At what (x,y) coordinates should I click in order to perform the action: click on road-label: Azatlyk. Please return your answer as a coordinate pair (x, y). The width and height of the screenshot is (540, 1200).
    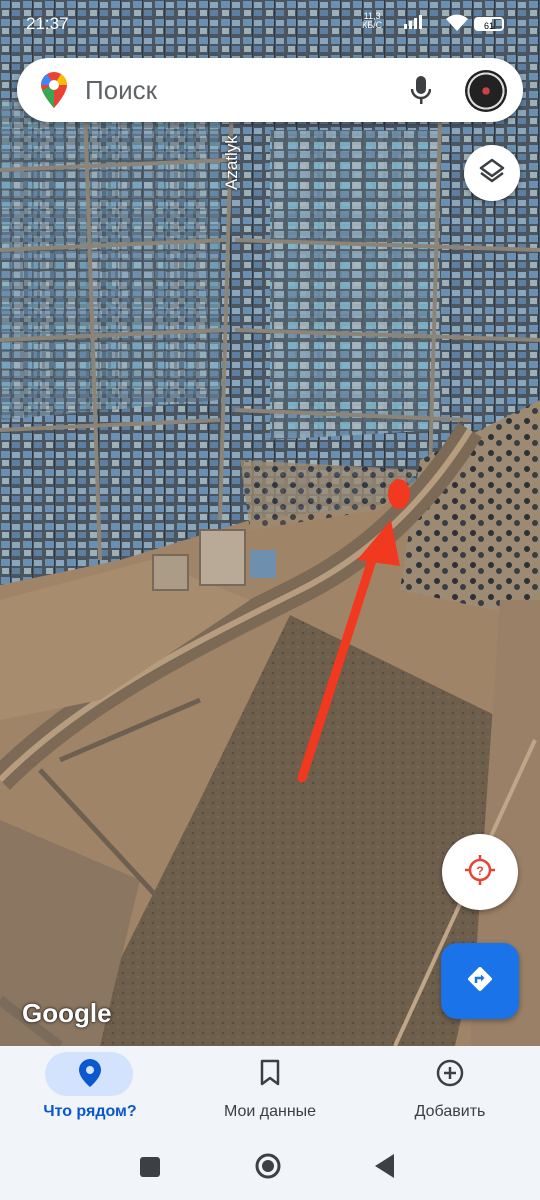
    Looking at the image, I should click on (231, 162).